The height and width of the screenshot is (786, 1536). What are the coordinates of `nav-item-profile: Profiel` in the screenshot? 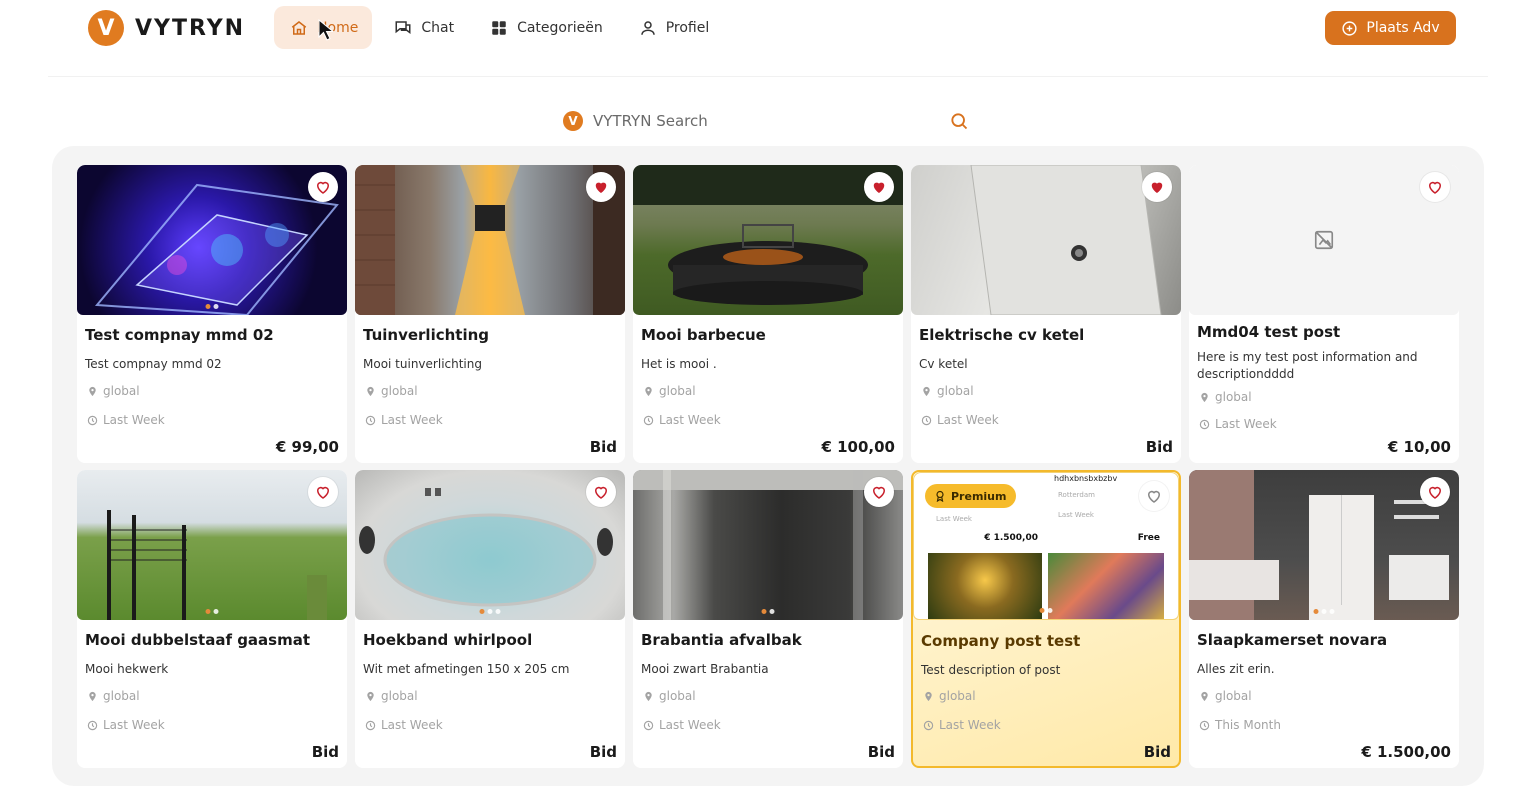 It's located at (673, 27).